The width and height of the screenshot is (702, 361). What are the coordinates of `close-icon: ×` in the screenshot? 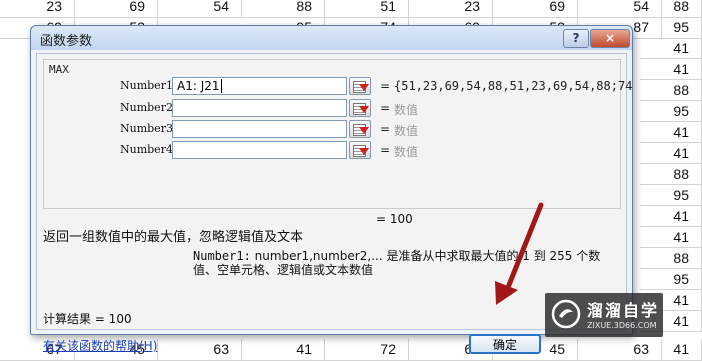 It's located at (610, 38).